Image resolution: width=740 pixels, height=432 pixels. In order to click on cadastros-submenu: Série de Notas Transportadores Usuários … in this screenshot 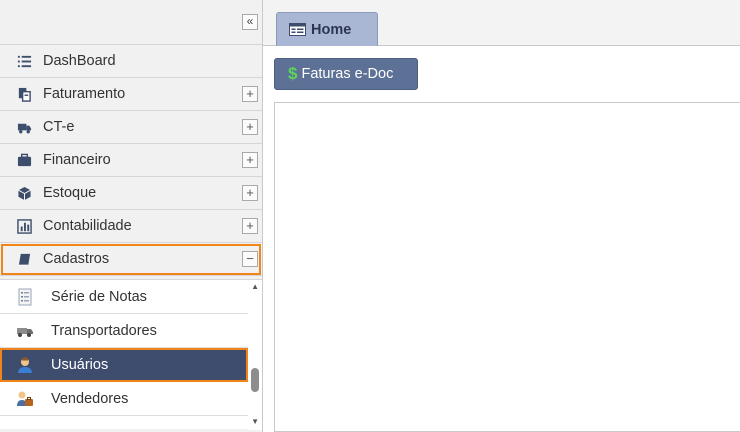, I will do `click(131, 354)`.